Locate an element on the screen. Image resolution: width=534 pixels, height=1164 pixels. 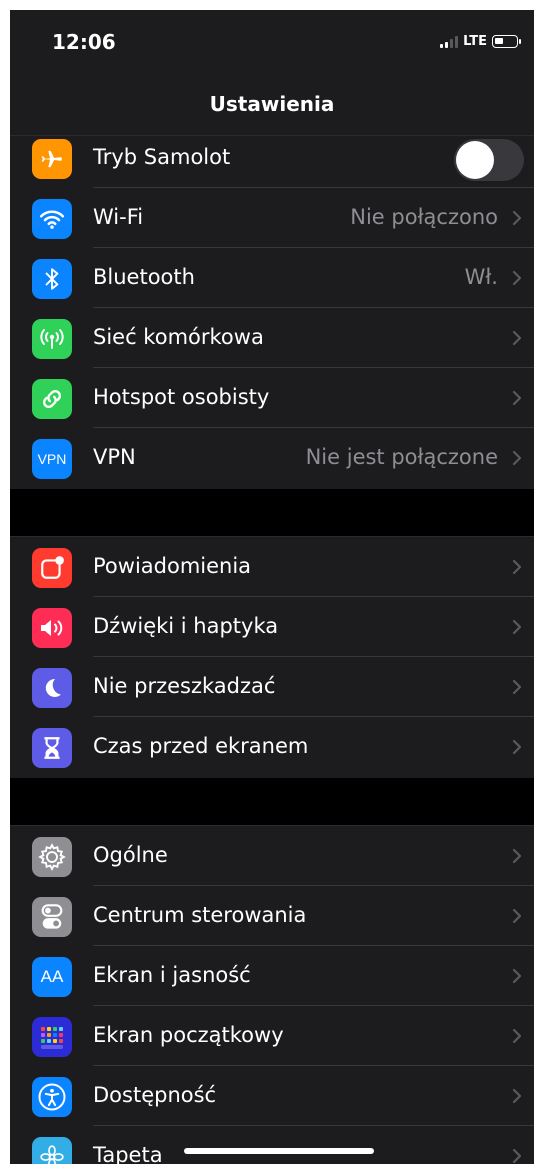
settings-row-control-center: Centrum sterowania is located at coordinates (272, 916).